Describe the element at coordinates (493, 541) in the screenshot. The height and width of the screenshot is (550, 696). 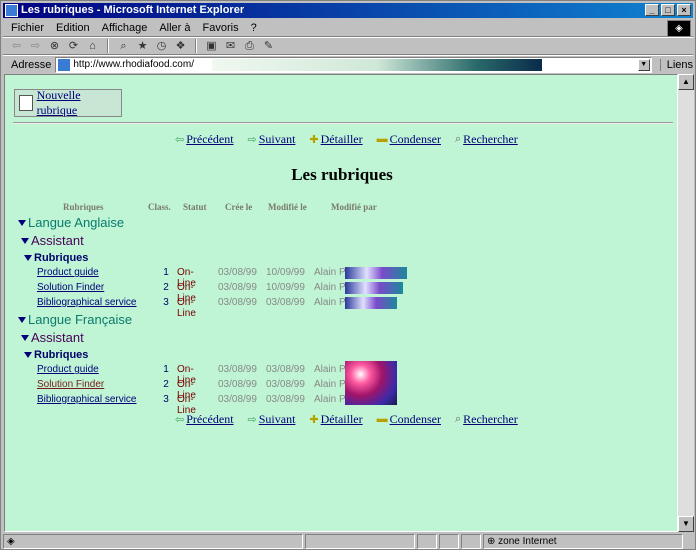
I see `globe-icon: ⊕` at that location.